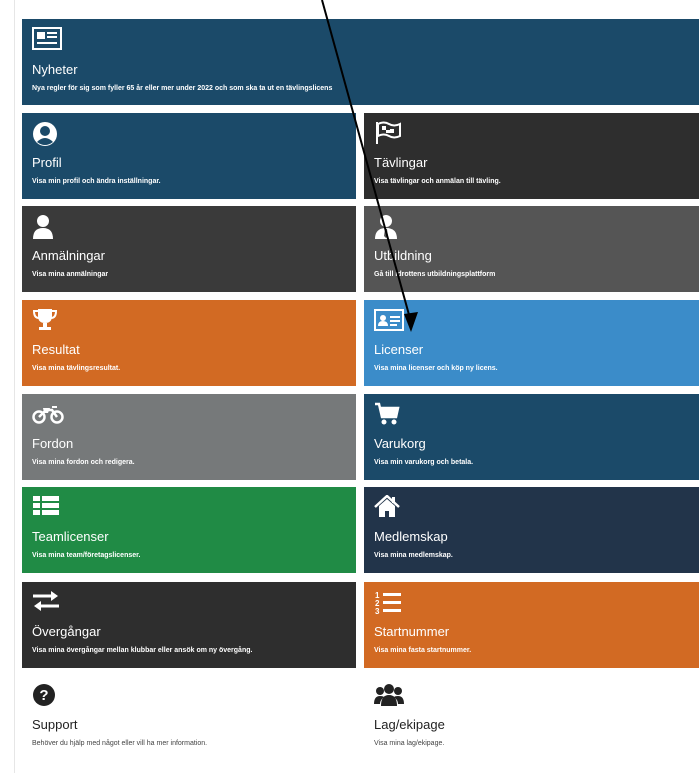 This screenshot has width=699, height=773. Describe the element at coordinates (68, 255) in the screenshot. I see `tile-title: Anmälningar` at that location.